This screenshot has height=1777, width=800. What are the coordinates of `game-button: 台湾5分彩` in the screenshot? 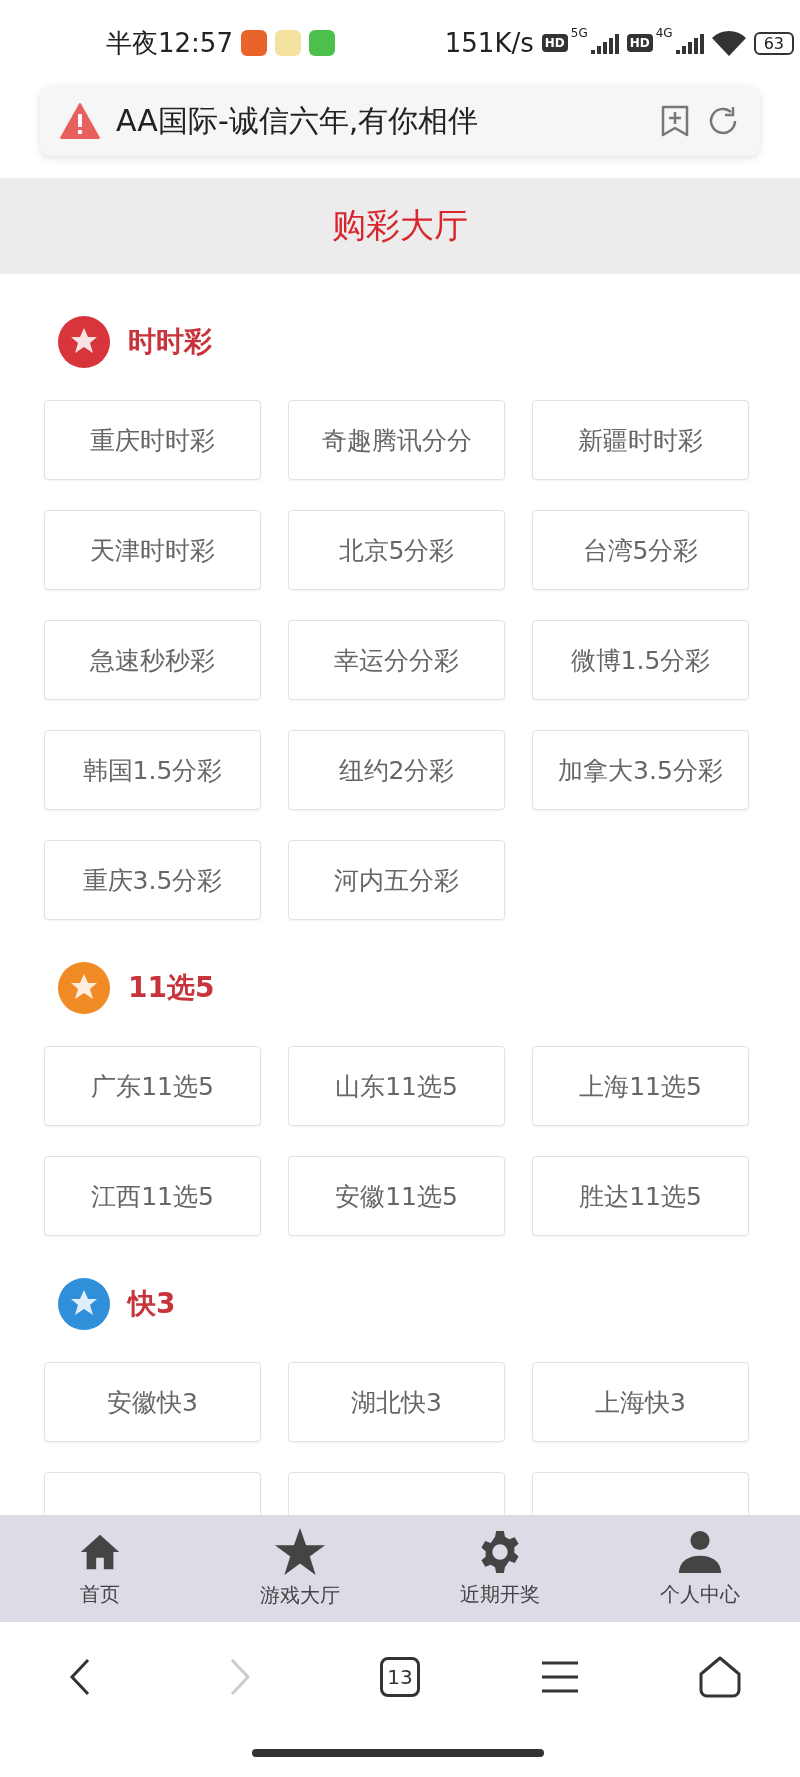 It's located at (640, 550).